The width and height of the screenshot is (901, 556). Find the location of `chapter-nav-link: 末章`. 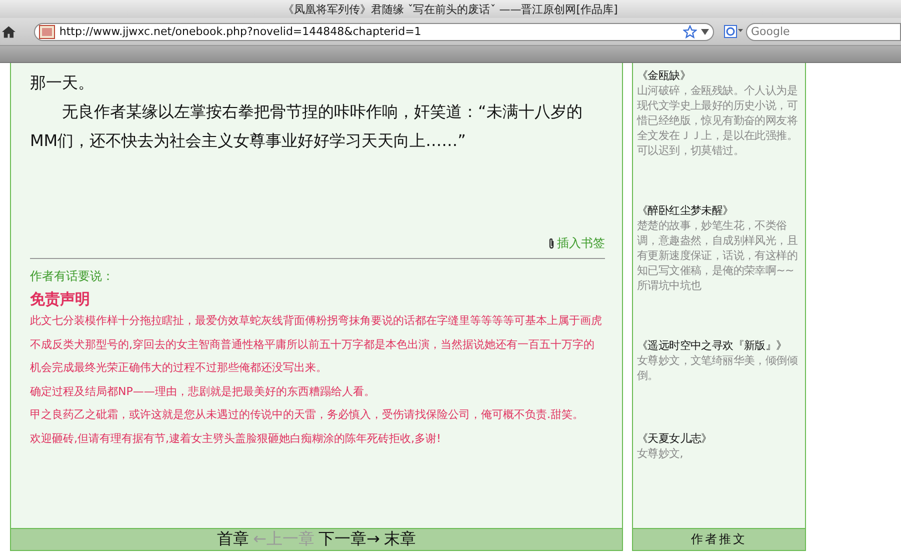

chapter-nav-link: 末章 is located at coordinates (400, 539).